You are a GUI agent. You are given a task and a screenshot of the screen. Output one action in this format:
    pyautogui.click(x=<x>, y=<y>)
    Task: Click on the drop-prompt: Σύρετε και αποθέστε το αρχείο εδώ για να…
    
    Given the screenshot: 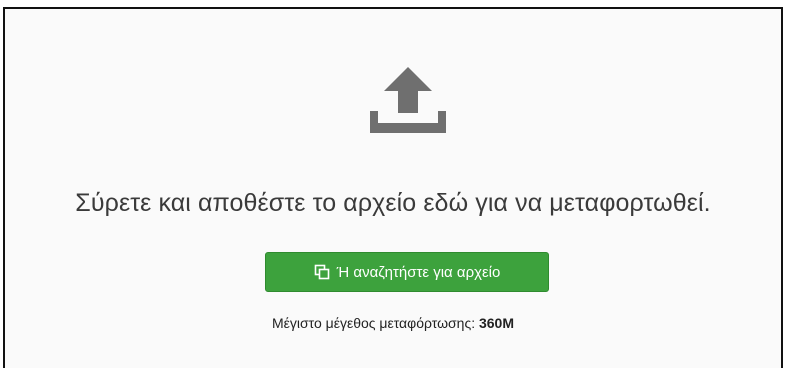 What is the action you would take?
    pyautogui.click(x=393, y=203)
    